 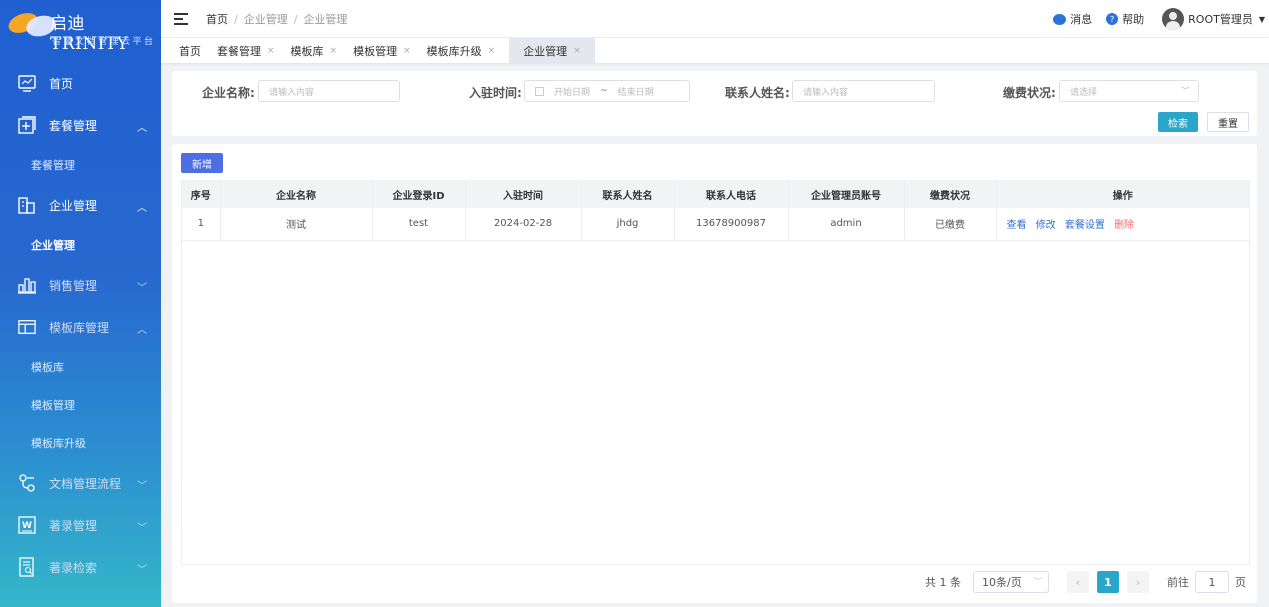 I want to click on sidebar-item-catalog-management: W 著录管理 ﹀, so click(x=80, y=525).